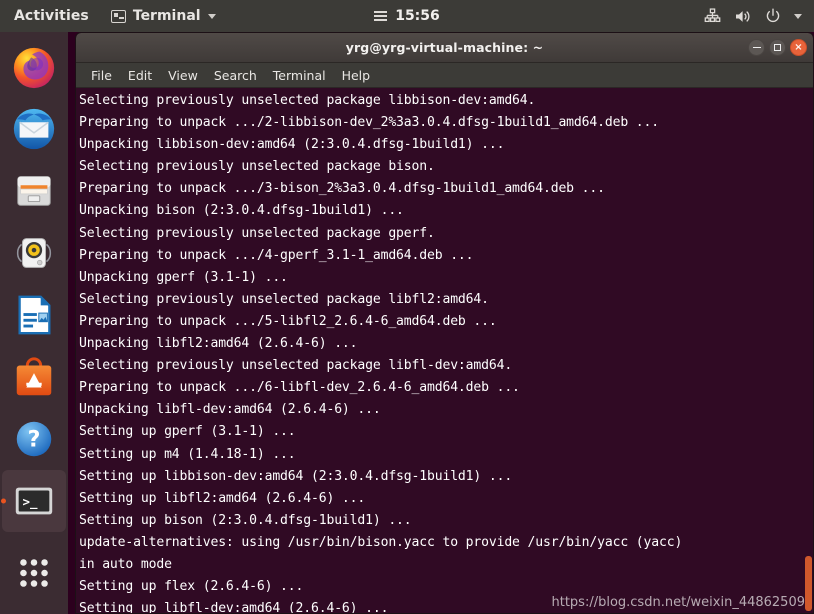 The height and width of the screenshot is (614, 814). I want to click on network-icon, so click(712, 16).